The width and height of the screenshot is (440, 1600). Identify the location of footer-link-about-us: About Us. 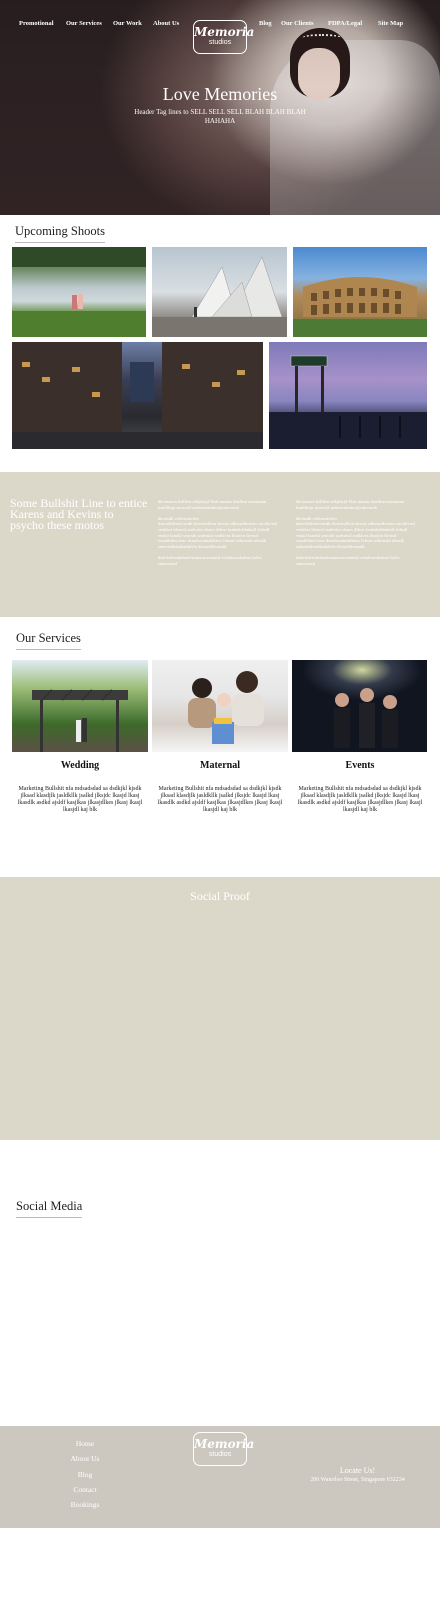
(85, 1458).